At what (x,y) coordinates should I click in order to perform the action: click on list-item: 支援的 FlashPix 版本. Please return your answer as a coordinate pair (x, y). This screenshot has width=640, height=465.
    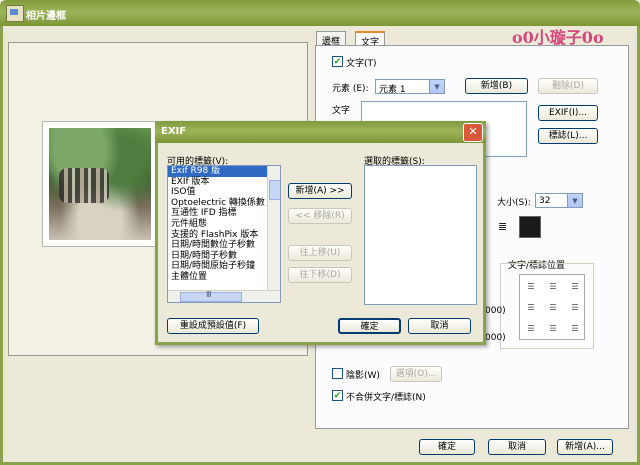
    Looking at the image, I should click on (224, 235).